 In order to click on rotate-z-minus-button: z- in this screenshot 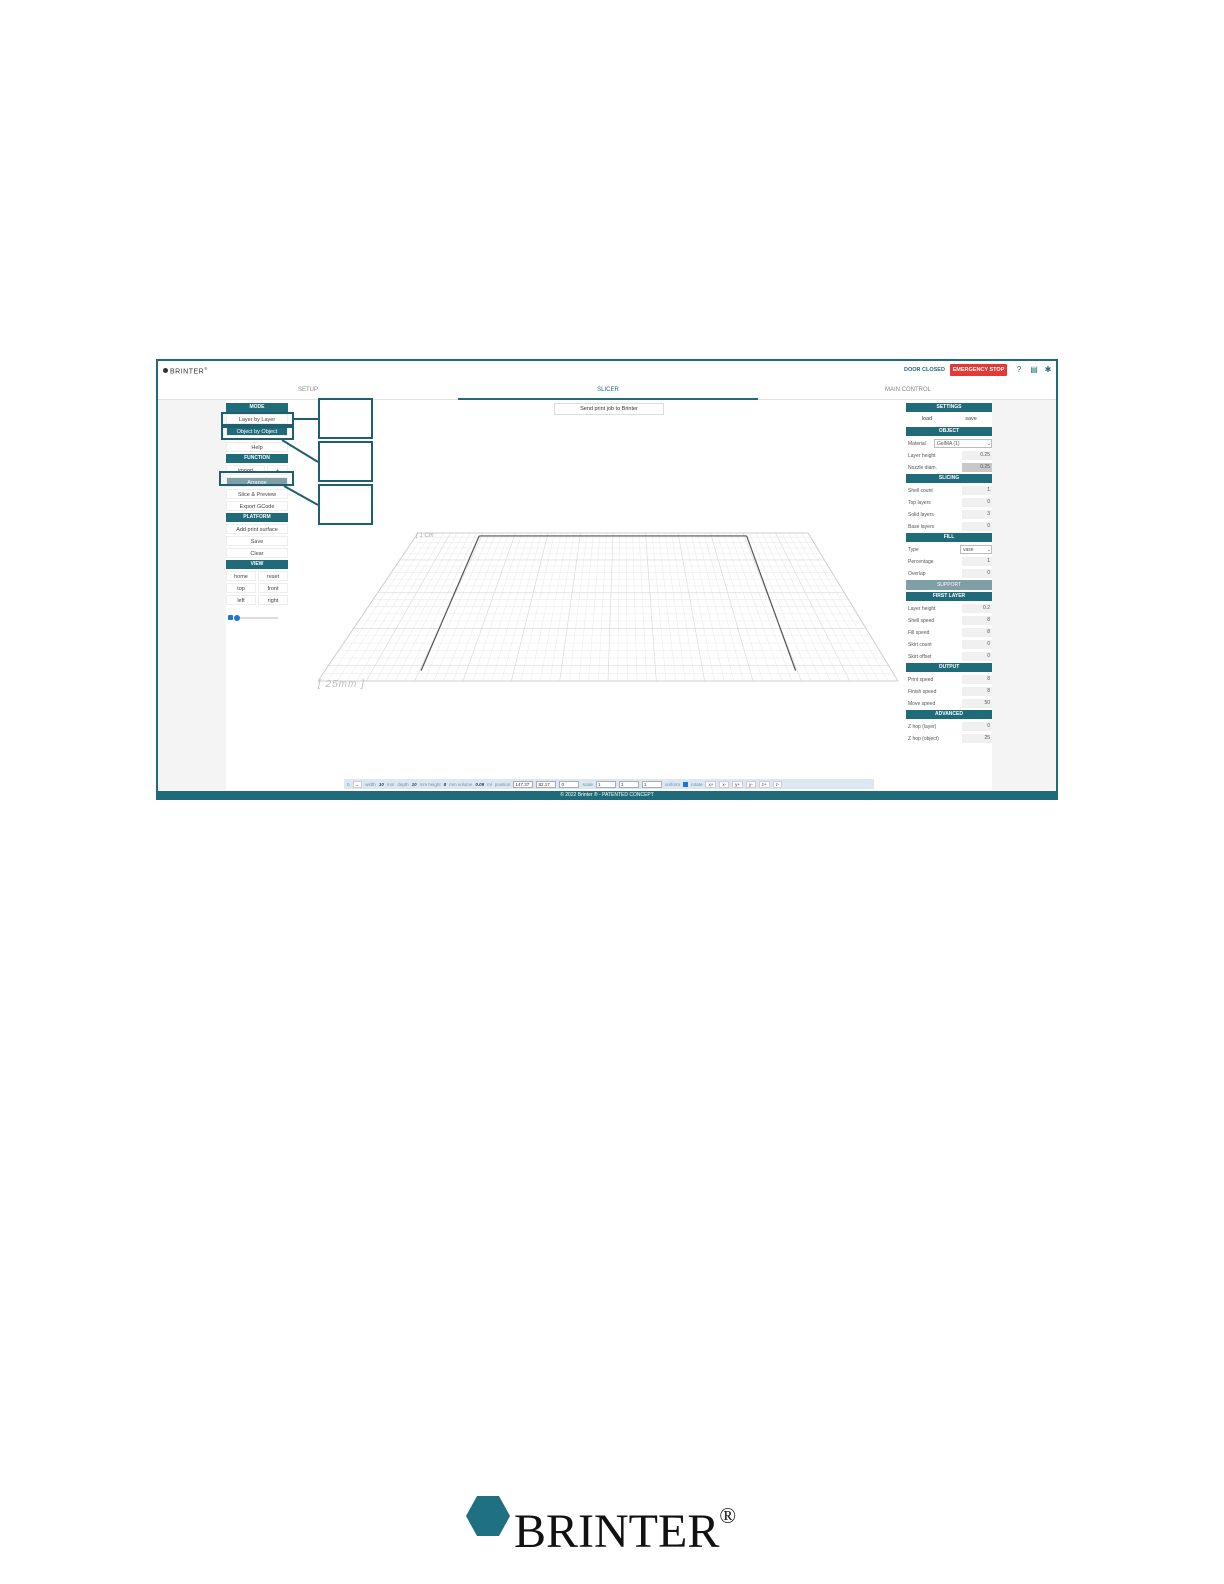, I will do `click(777, 784)`.